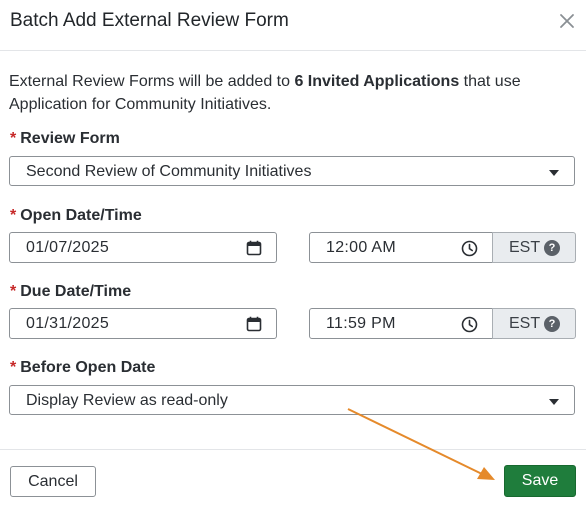 Image resolution: width=586 pixels, height=510 pixels. What do you see at coordinates (525, 323) in the screenshot?
I see `due-timezone: EST` at bounding box center [525, 323].